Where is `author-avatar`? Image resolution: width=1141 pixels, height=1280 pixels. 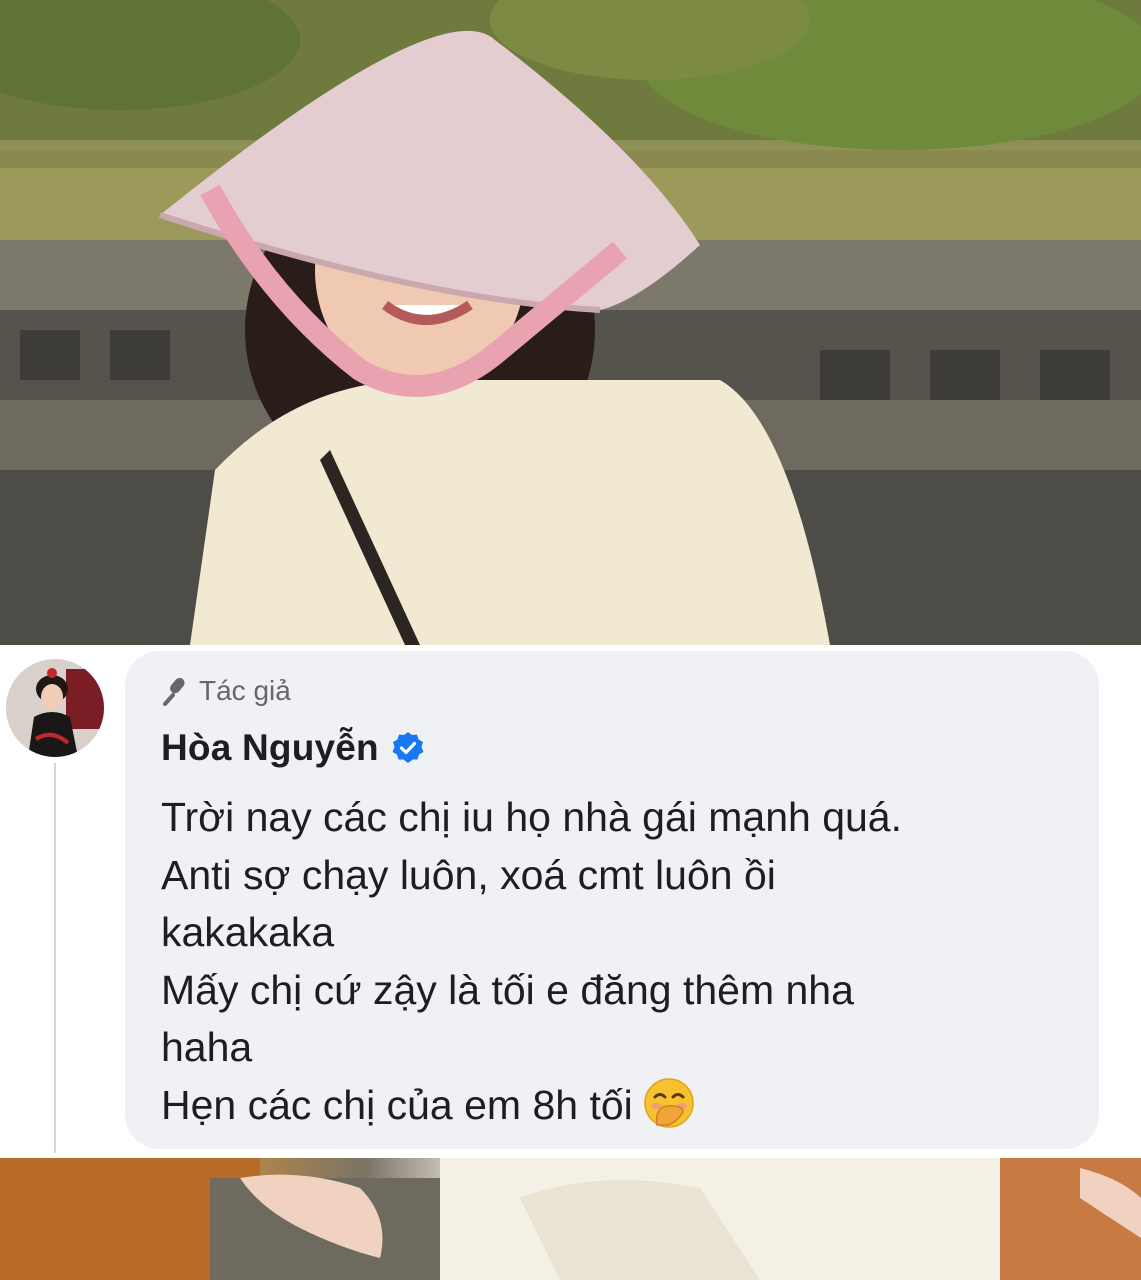 author-avatar is located at coordinates (55, 708).